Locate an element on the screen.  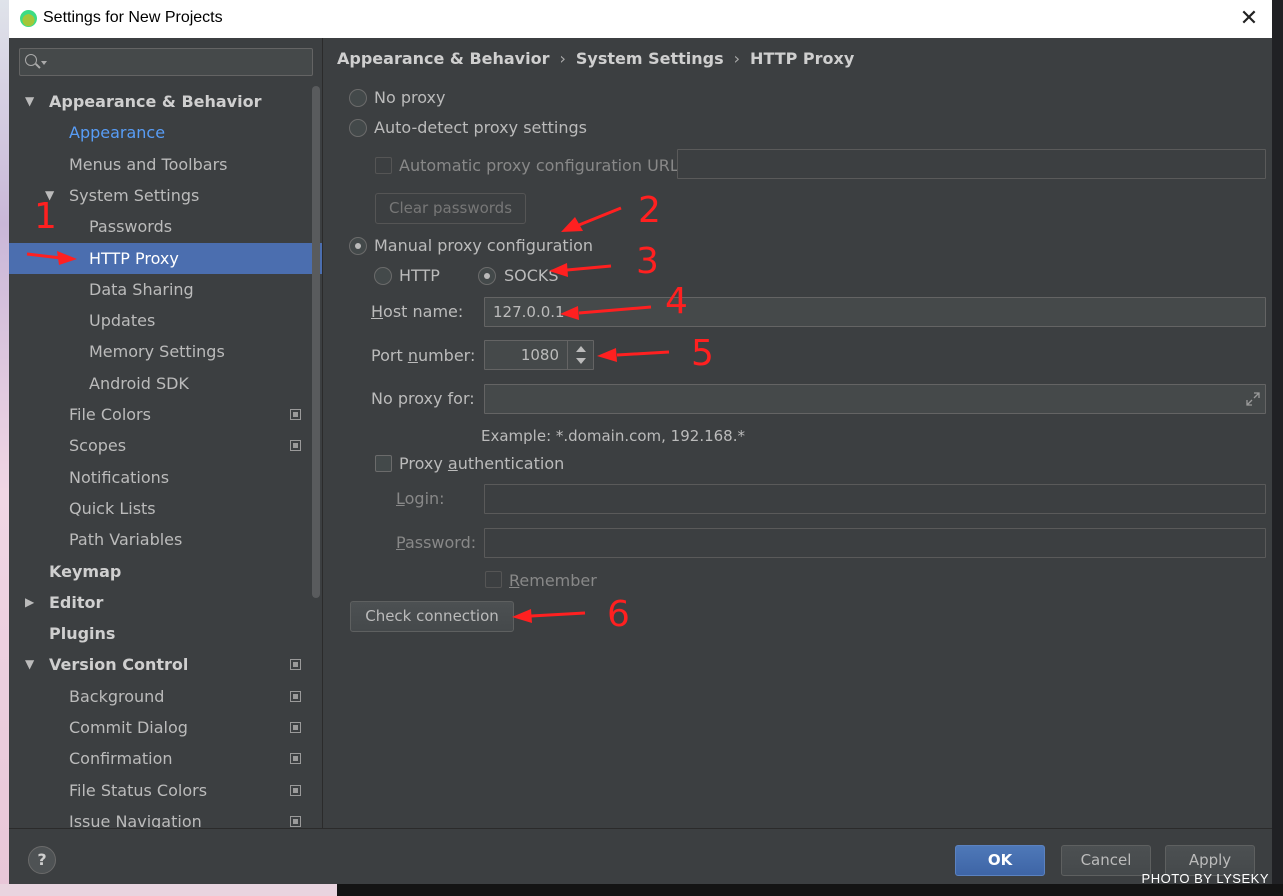
desktop-background-right is located at coordinates (1277, 448).